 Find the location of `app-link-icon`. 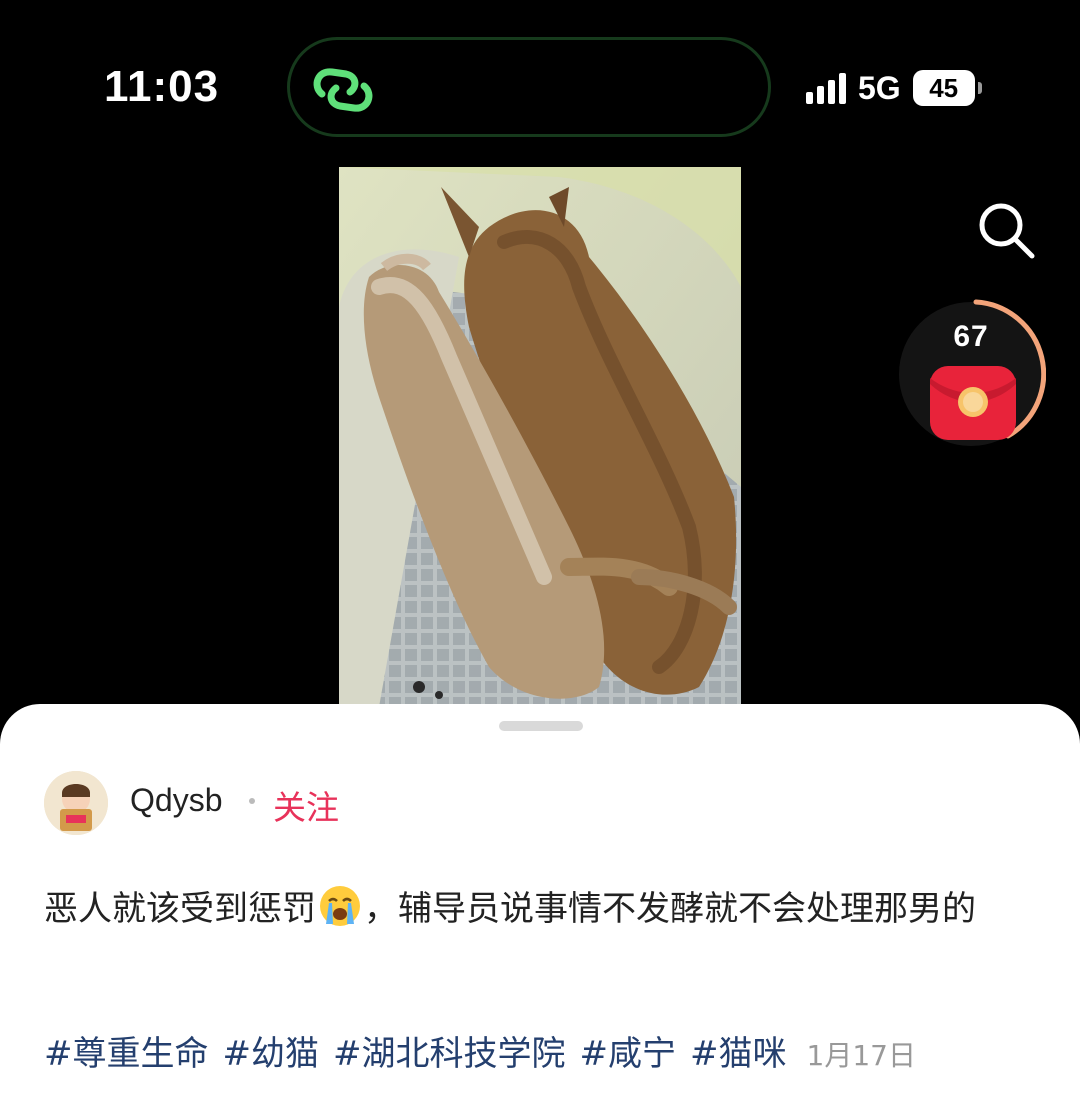

app-link-icon is located at coordinates (343, 90).